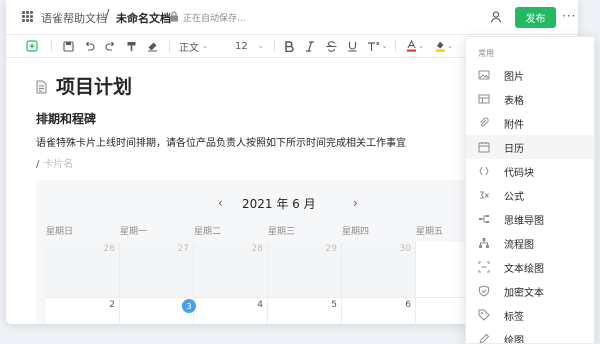 The width and height of the screenshot is (600, 344). What do you see at coordinates (110, 46) in the screenshot?
I see `redo-icon` at bounding box center [110, 46].